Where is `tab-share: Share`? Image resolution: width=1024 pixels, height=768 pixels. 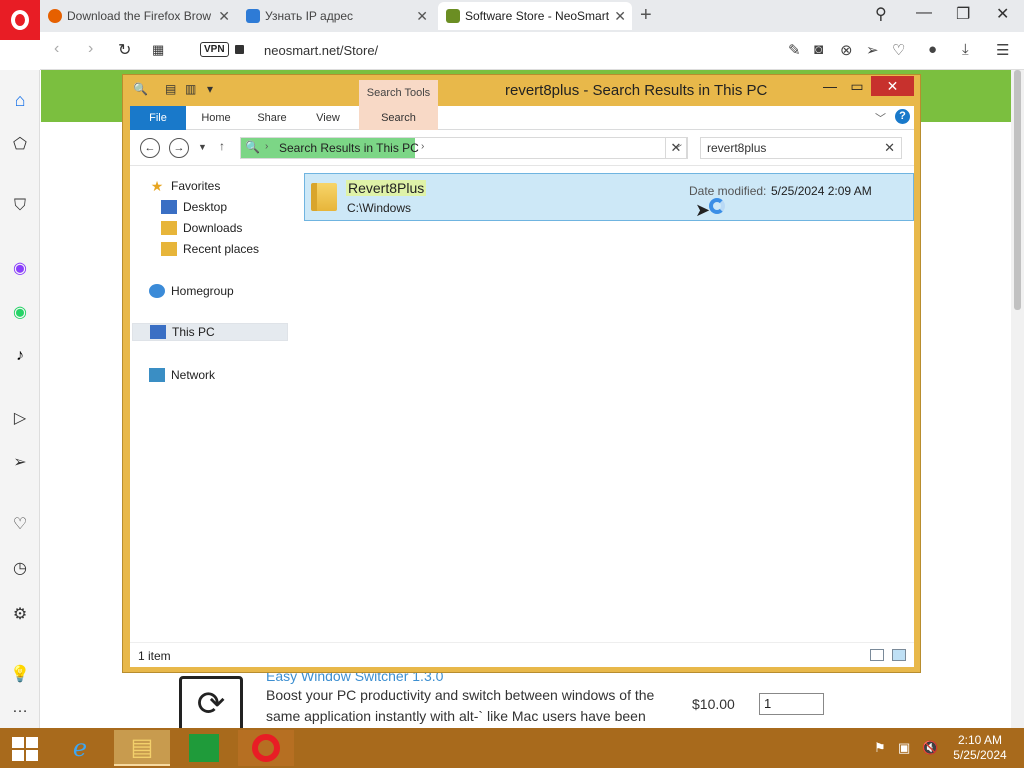 tab-share: Share is located at coordinates (272, 118).